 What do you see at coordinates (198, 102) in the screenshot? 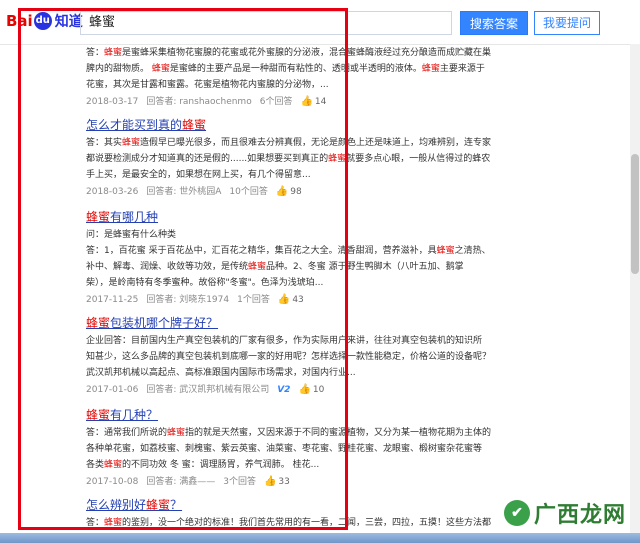
I see `result-answerer: 回答者: ranshaochenmo` at bounding box center [198, 102].